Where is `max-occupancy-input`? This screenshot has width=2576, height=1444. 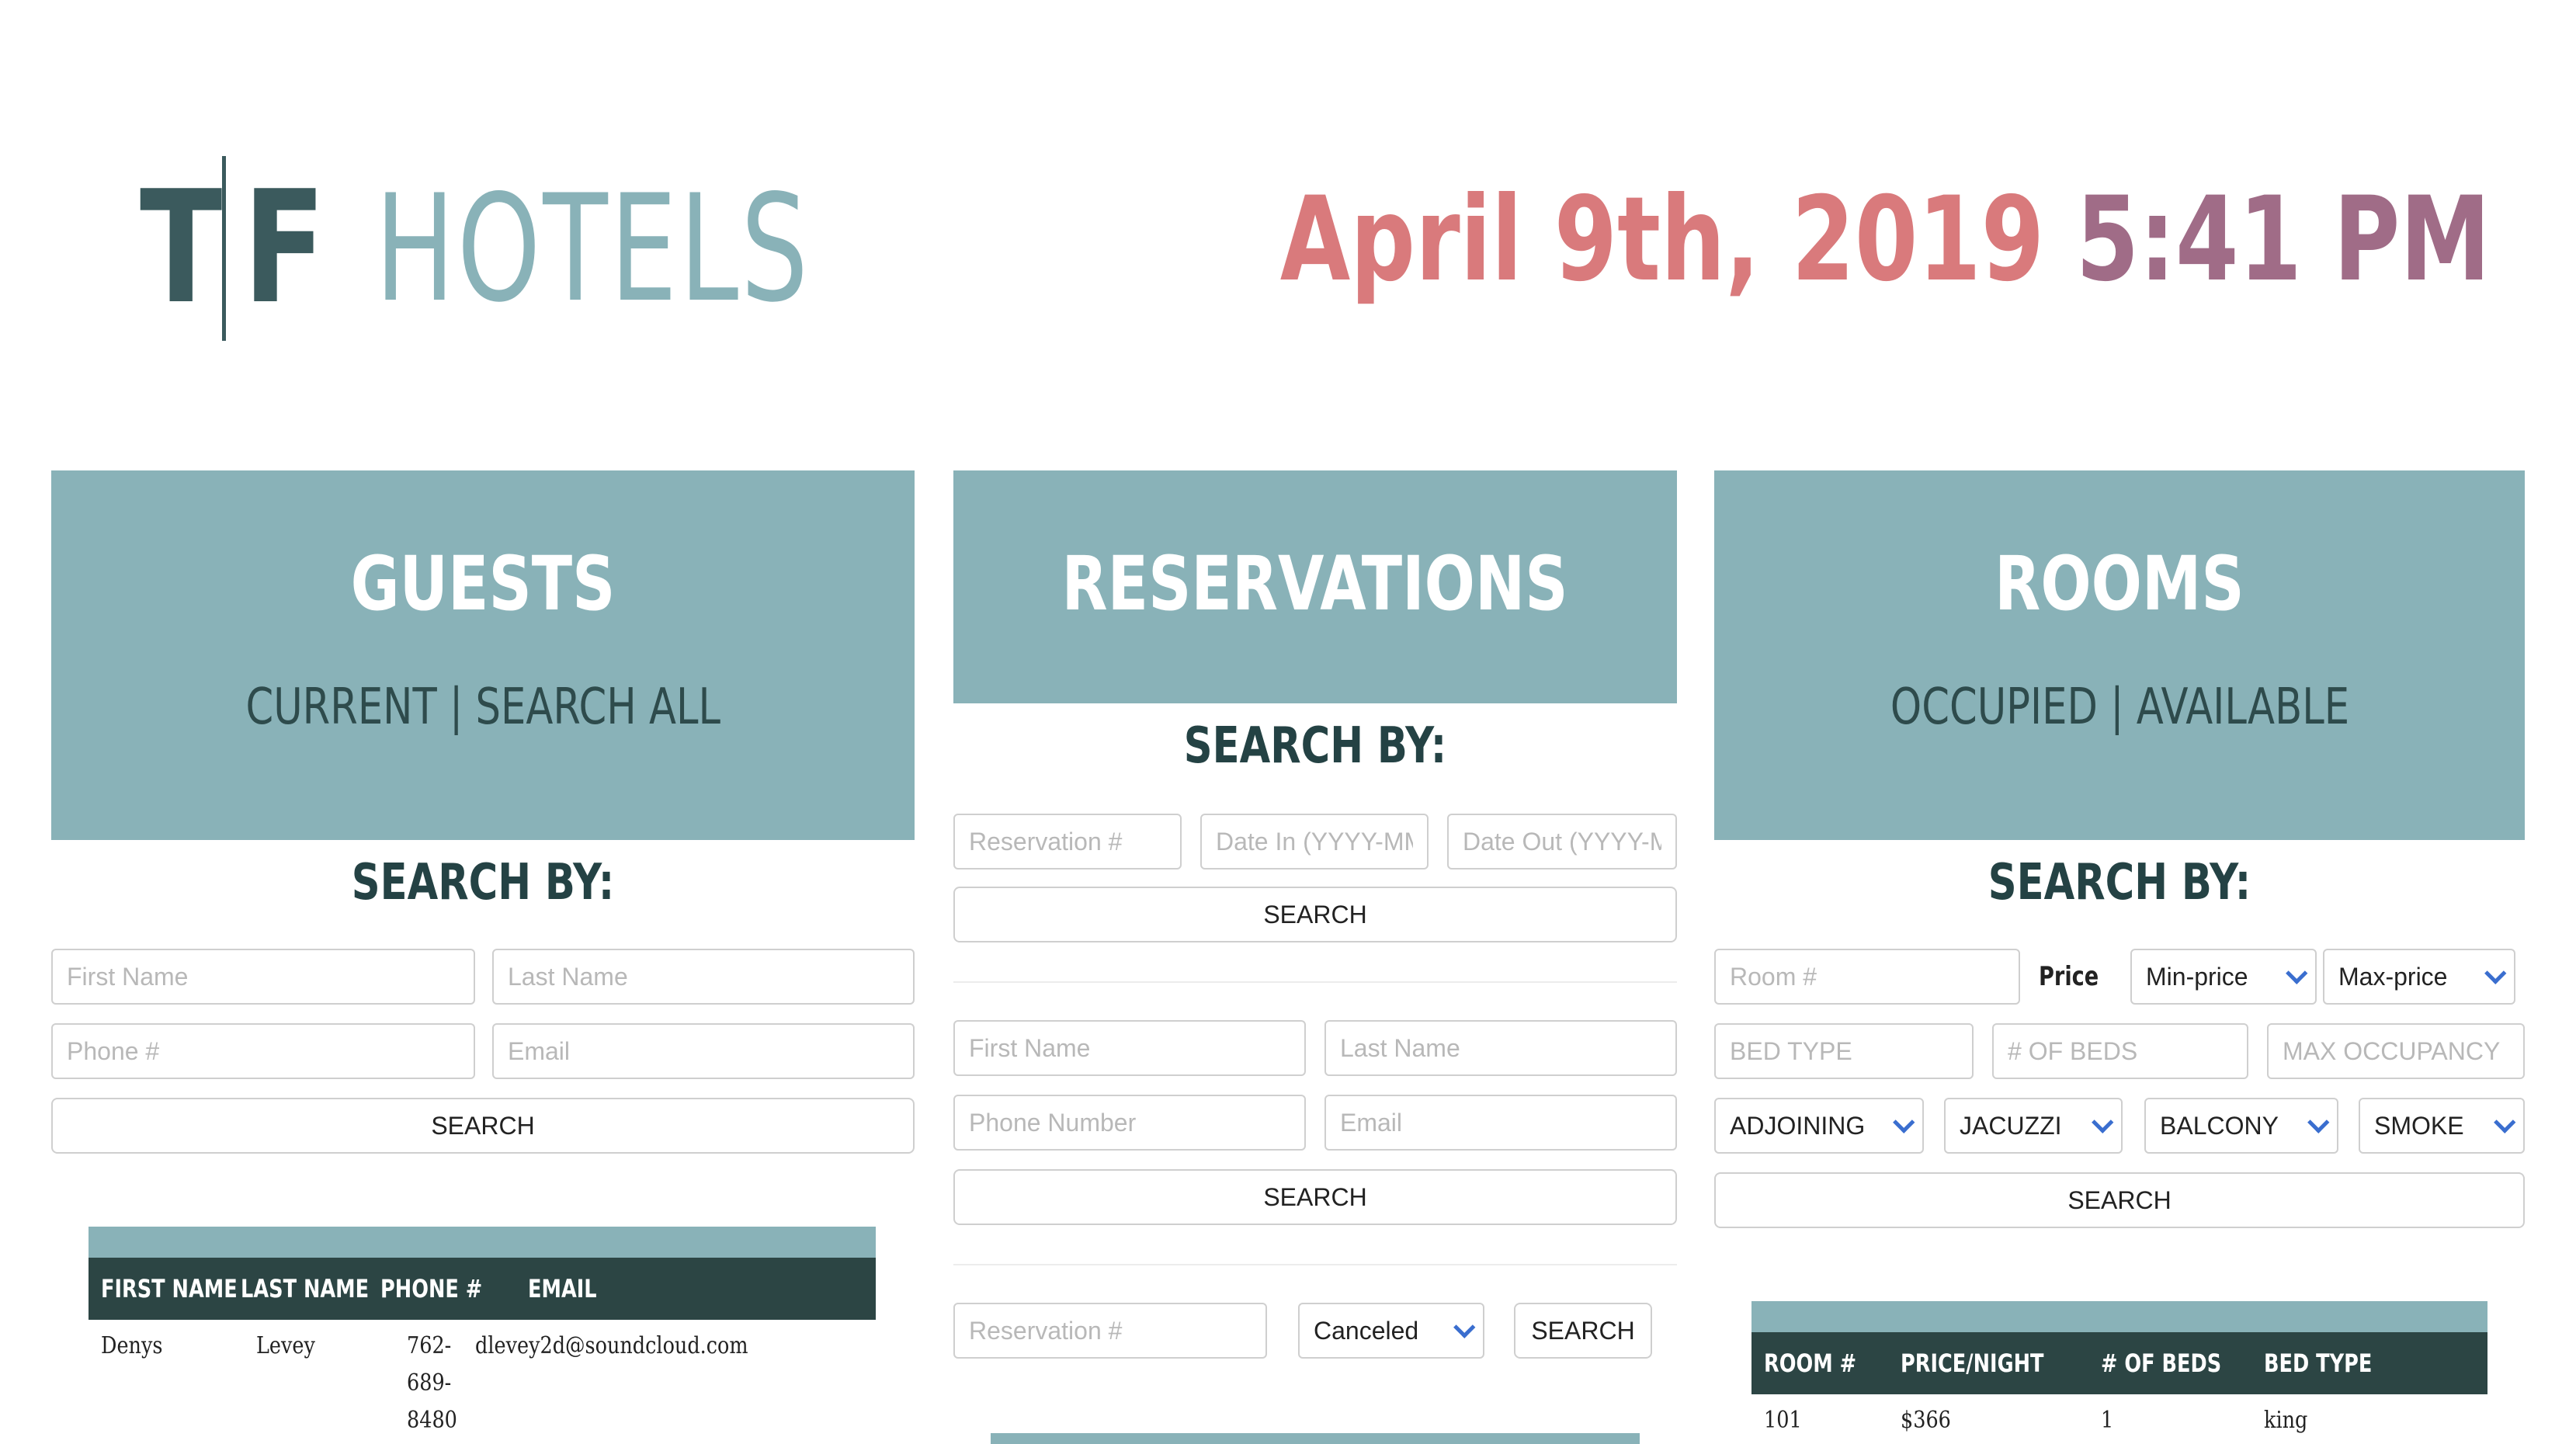
max-occupancy-input is located at coordinates (2396, 1051).